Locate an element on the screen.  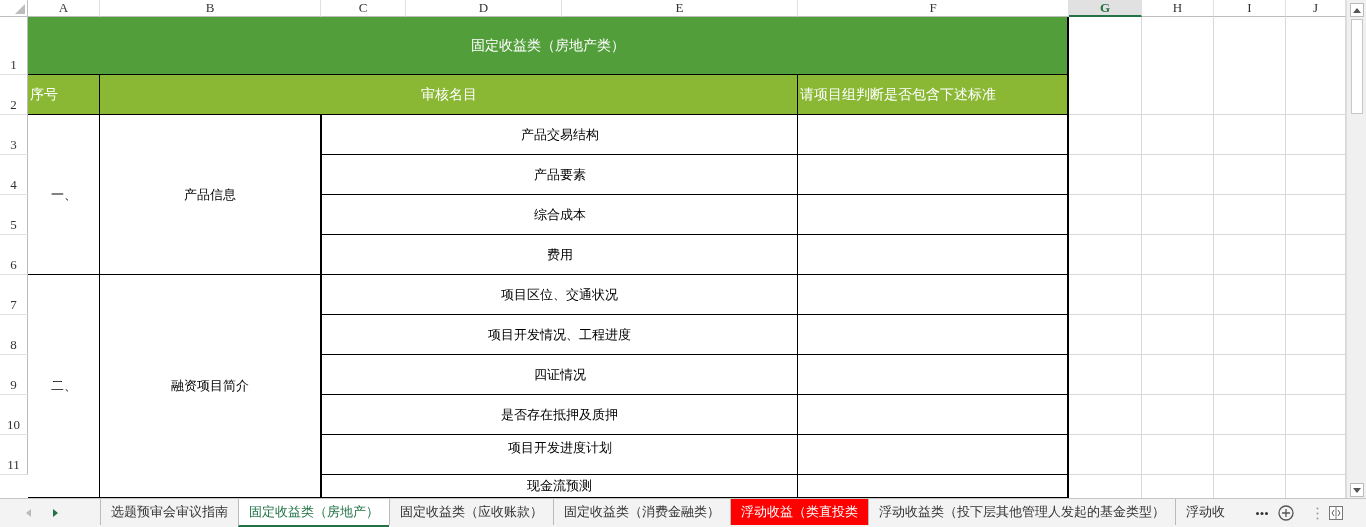
sheet-title: 固定收益类（房地产类） is located at coordinates (548, 46).